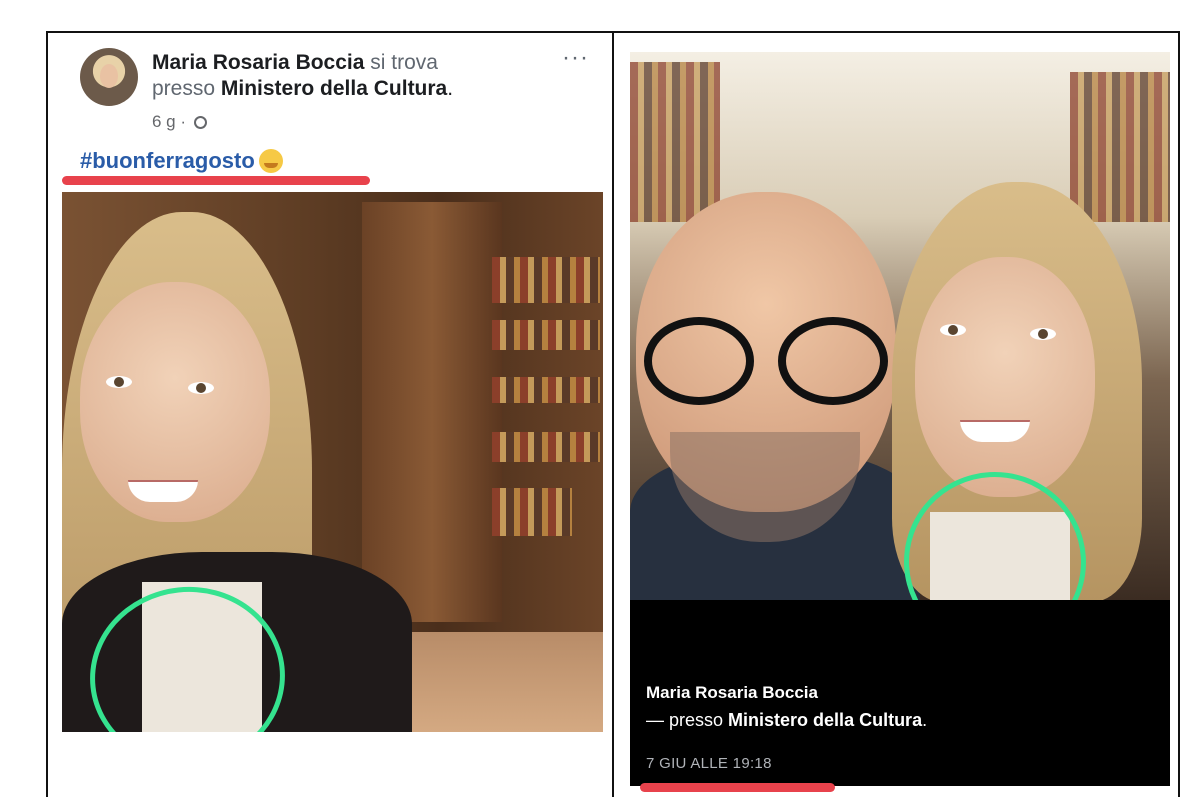 The height and width of the screenshot is (797, 1200). Describe the element at coordinates (216, 180) in the screenshot. I see `red-underline-hashtag` at that location.